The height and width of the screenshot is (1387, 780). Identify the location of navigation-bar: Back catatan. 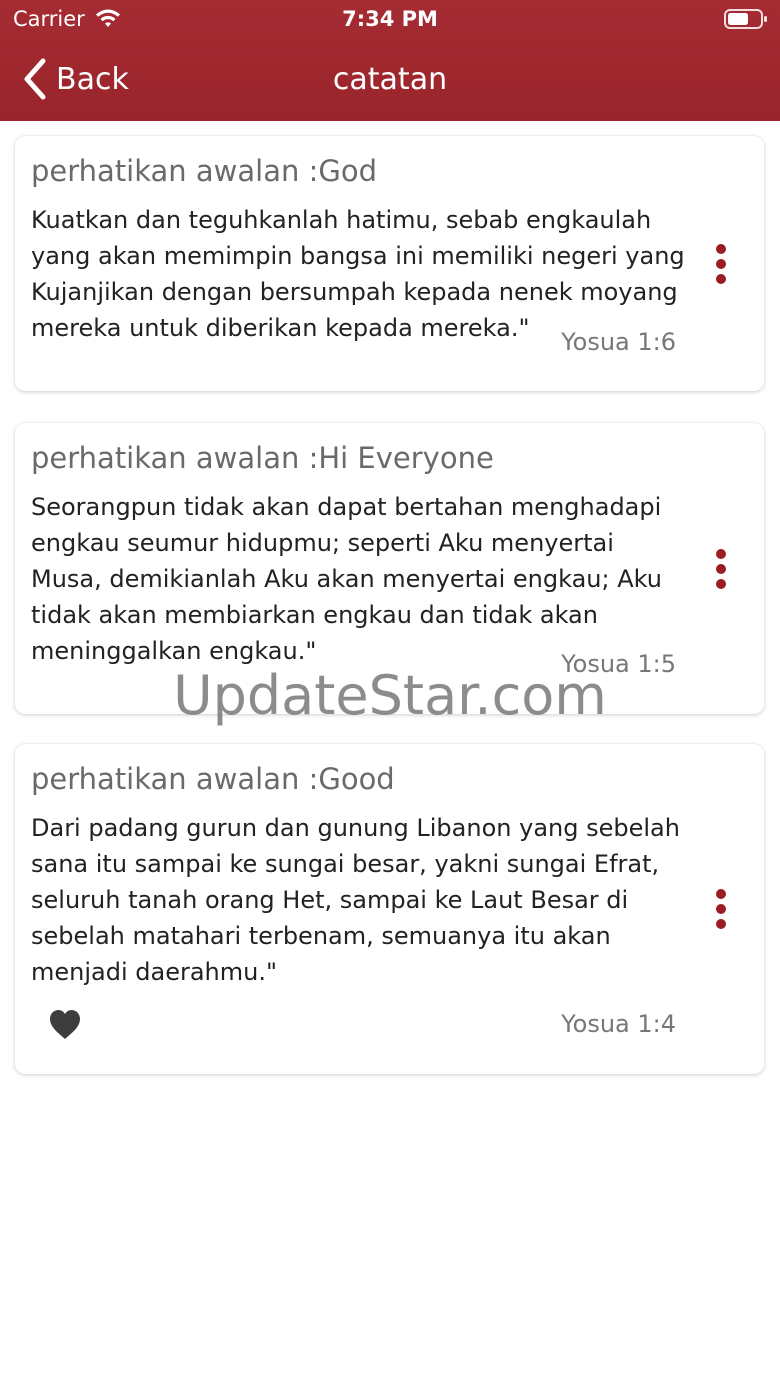
(390, 80).